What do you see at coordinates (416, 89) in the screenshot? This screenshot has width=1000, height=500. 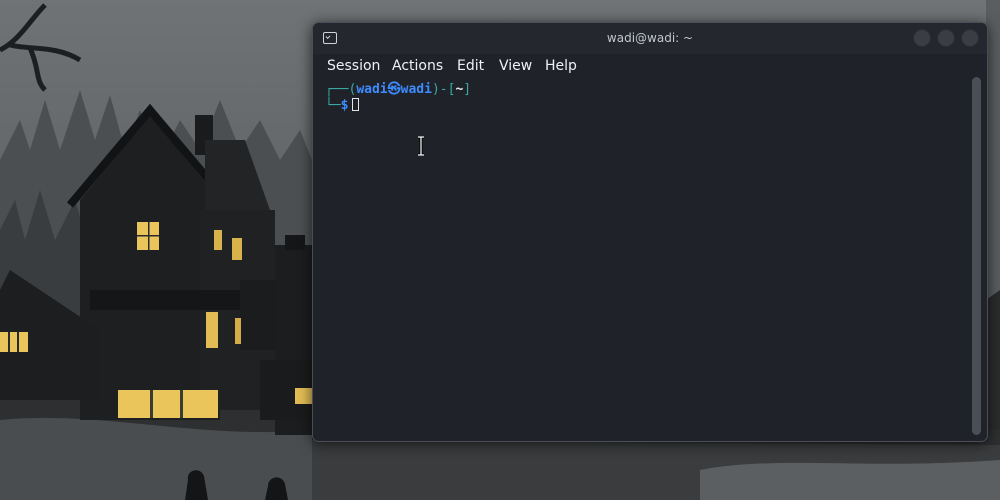 I see `prompt-host: wadi` at bounding box center [416, 89].